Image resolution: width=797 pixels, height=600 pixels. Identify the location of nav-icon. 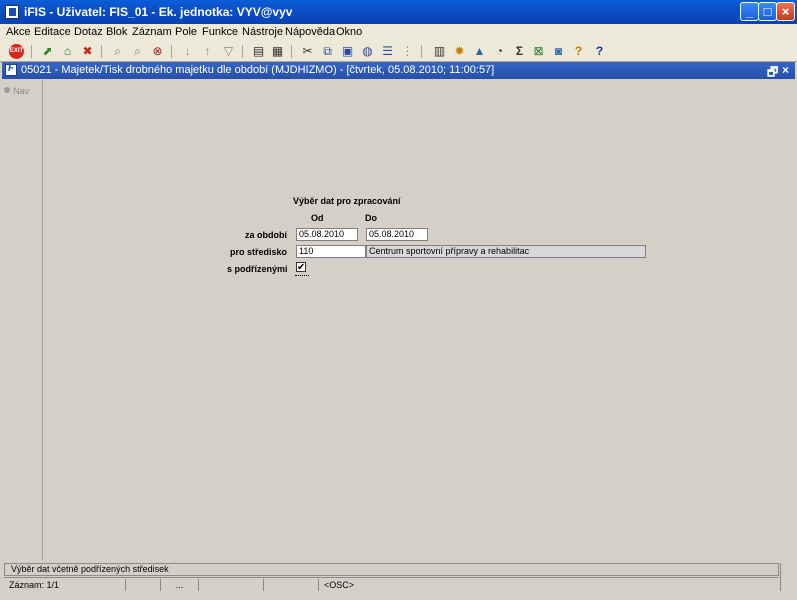
(7, 90).